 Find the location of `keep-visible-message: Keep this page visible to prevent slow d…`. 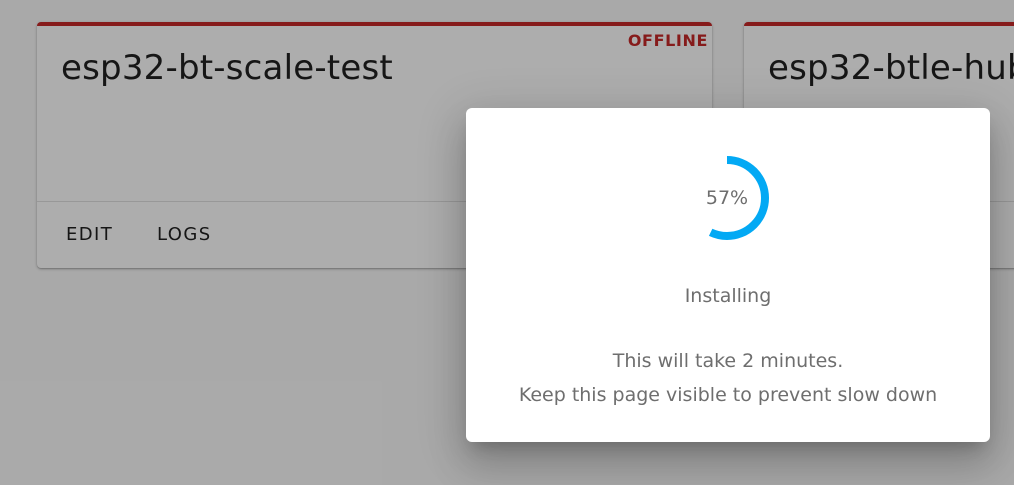

keep-visible-message: Keep this page visible to prevent slow d… is located at coordinates (728, 395).